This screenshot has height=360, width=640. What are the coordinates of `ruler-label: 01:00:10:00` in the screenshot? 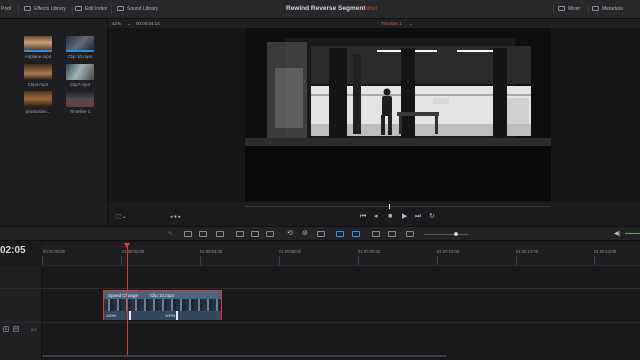 It's located at (448, 251).